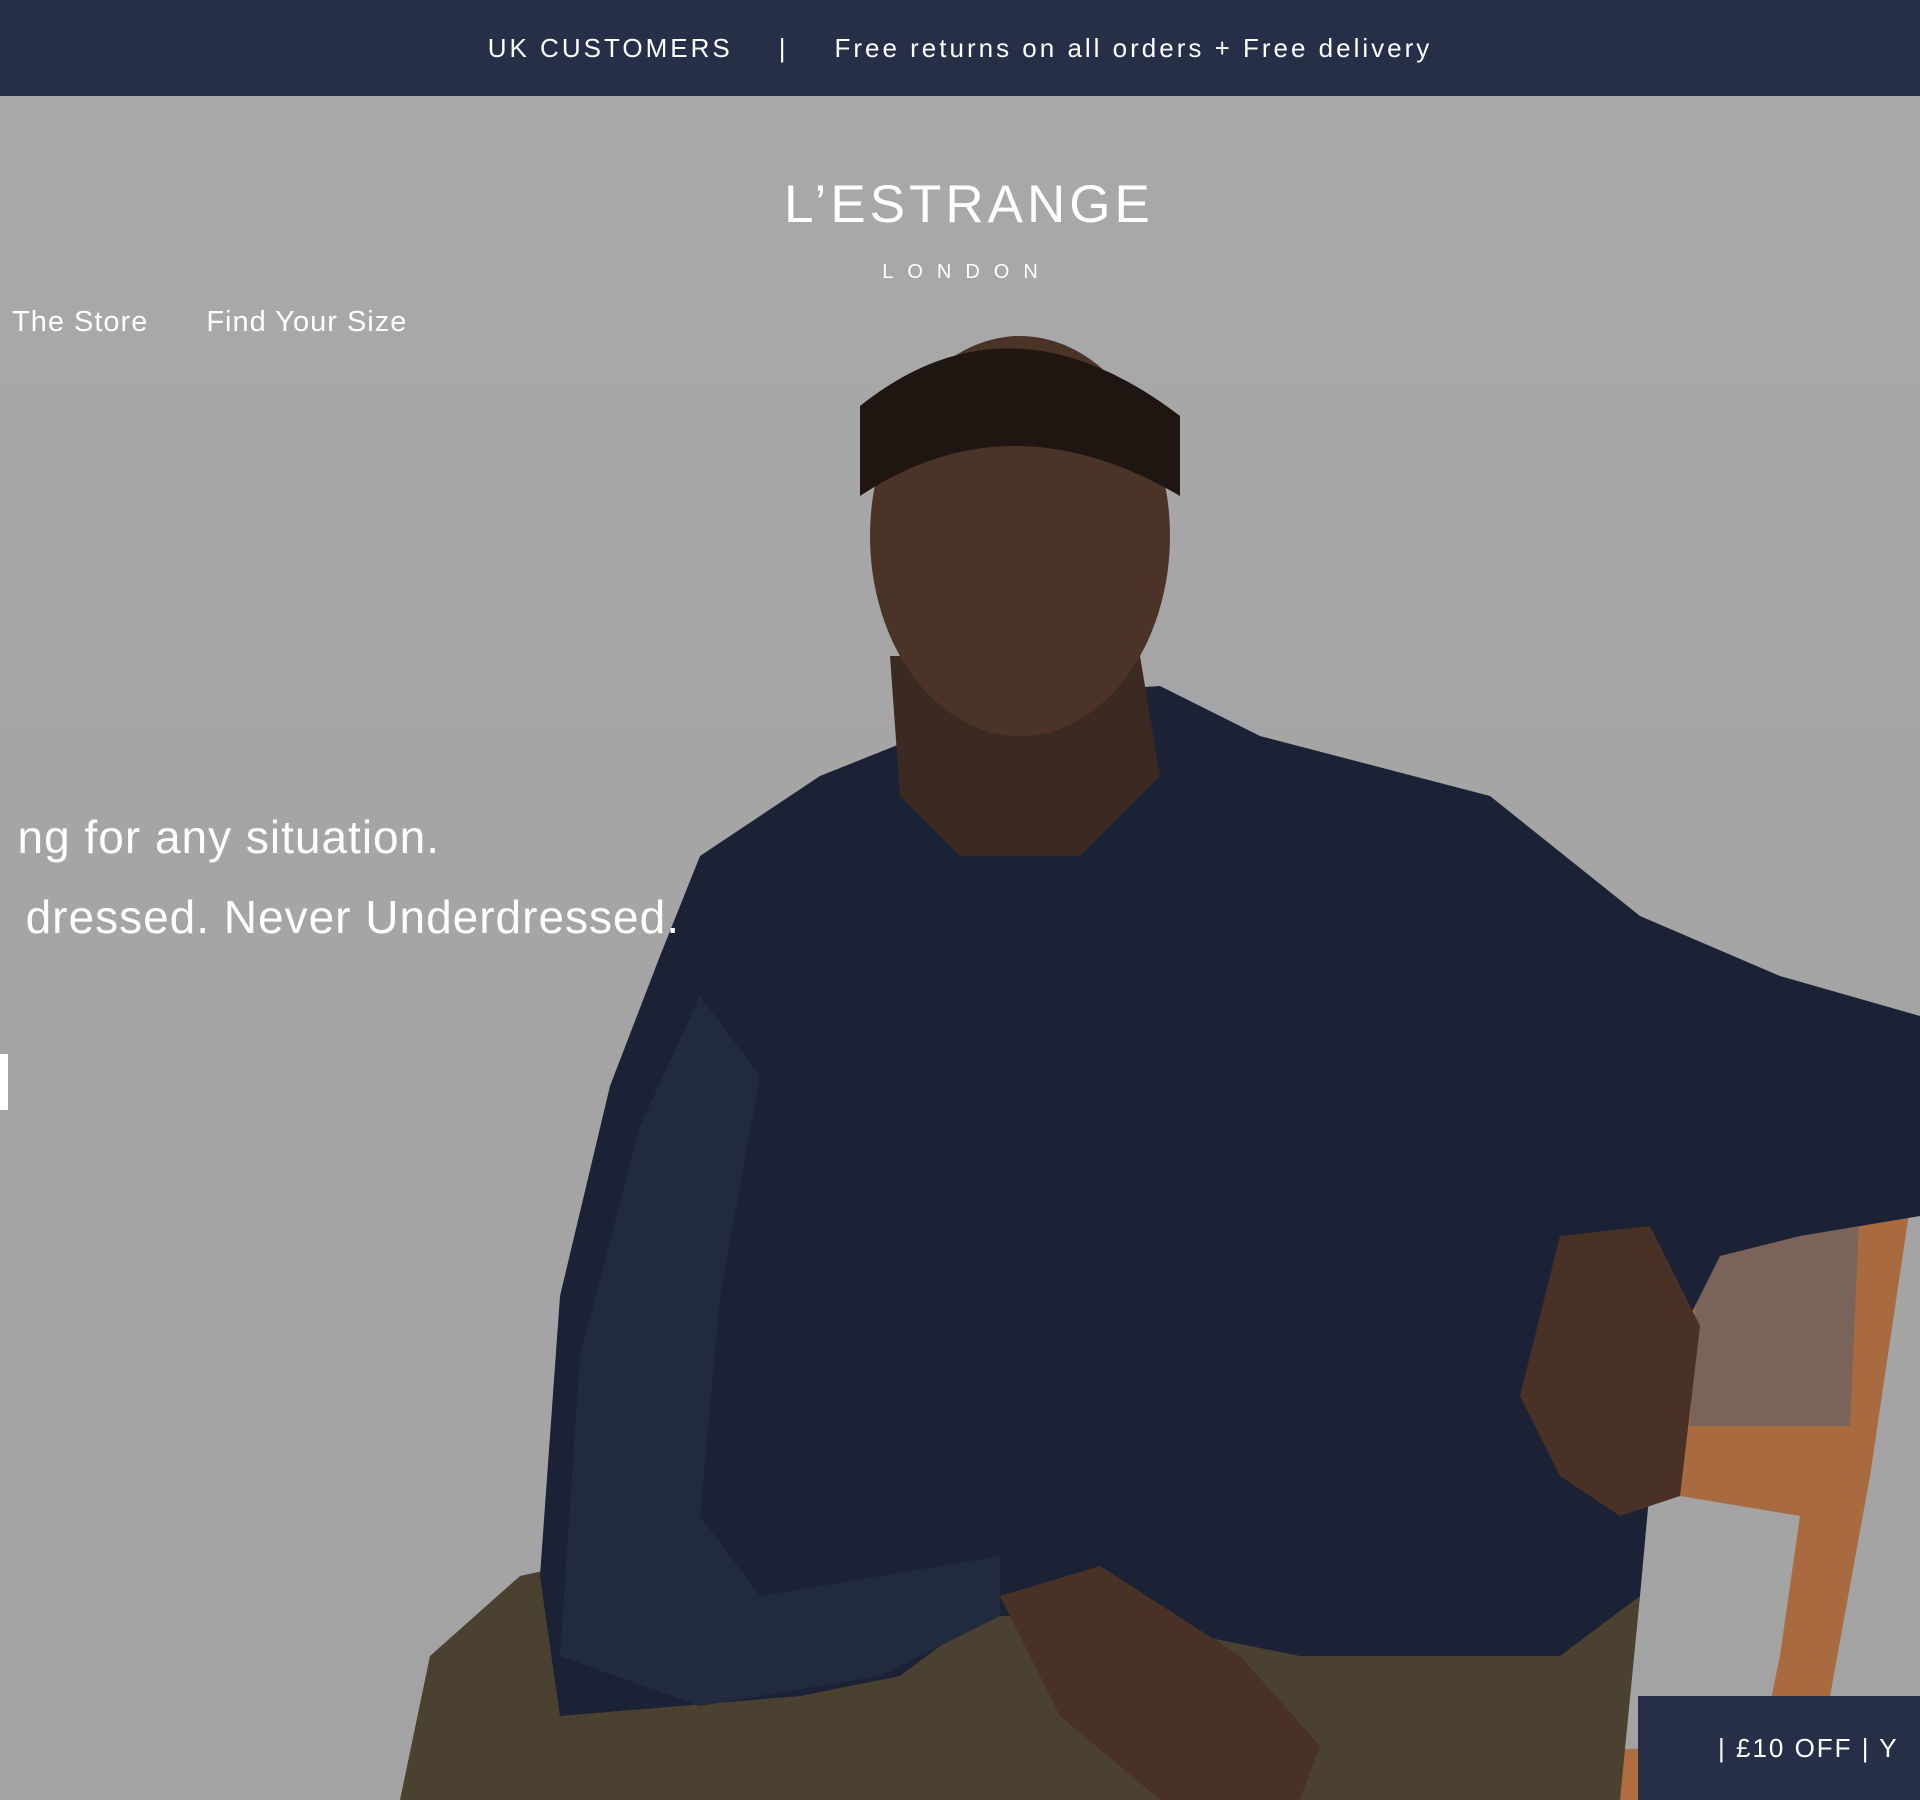 This screenshot has height=1800, width=1920. Describe the element at coordinates (228, 837) in the screenshot. I see `hero-tagline-line-1: ng for any situation.` at that location.